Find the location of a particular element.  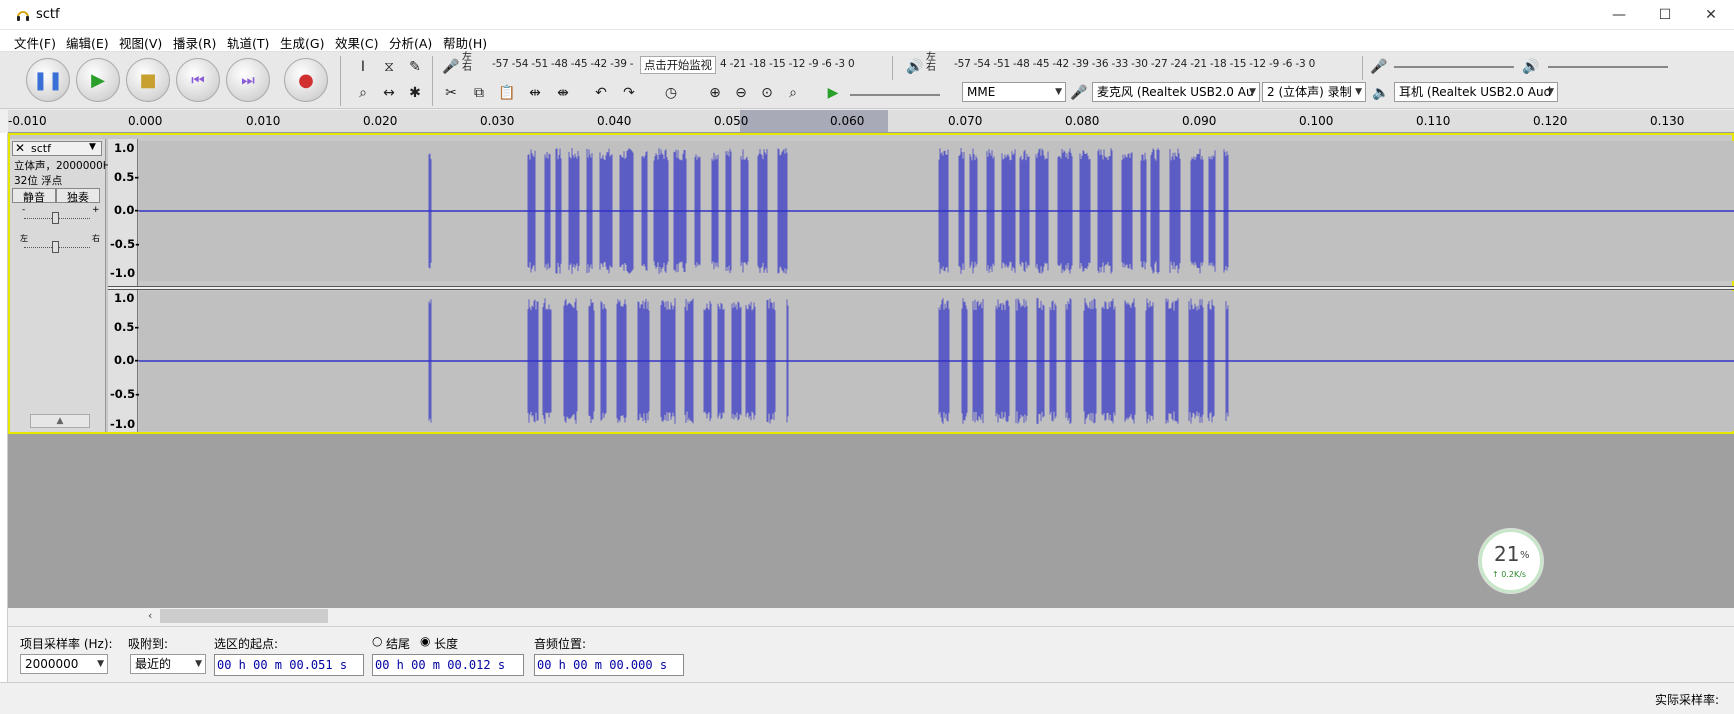

audio-position-field: 00 h 00 m 00.000 s is located at coordinates (609, 665).